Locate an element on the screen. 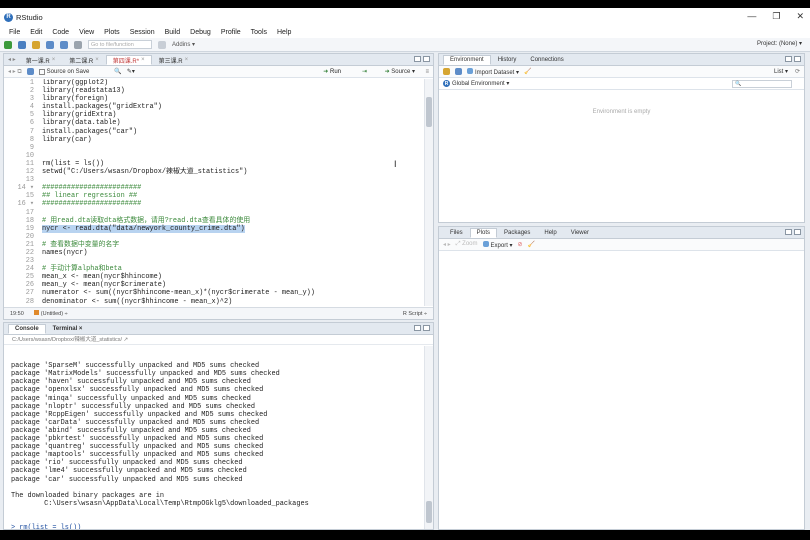  menu-view: View is located at coordinates (86, 32).